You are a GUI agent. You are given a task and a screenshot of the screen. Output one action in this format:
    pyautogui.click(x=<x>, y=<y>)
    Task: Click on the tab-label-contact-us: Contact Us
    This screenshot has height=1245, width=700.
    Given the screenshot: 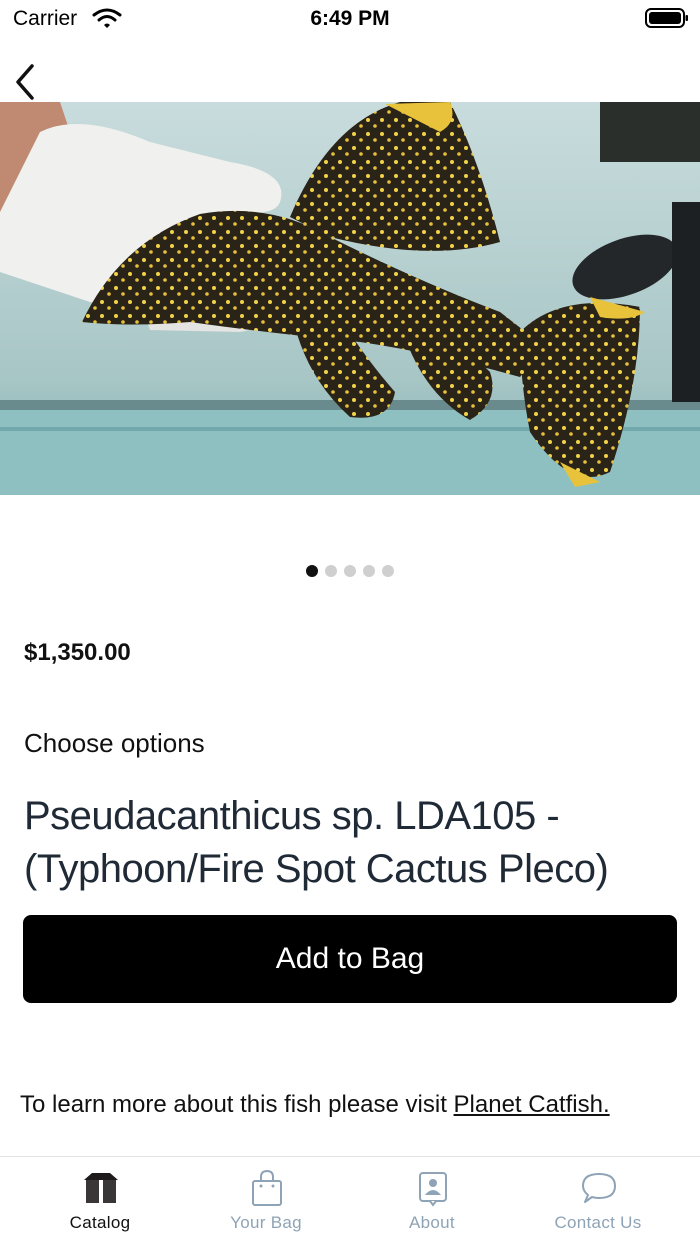 What is the action you would take?
    pyautogui.click(x=598, y=1222)
    